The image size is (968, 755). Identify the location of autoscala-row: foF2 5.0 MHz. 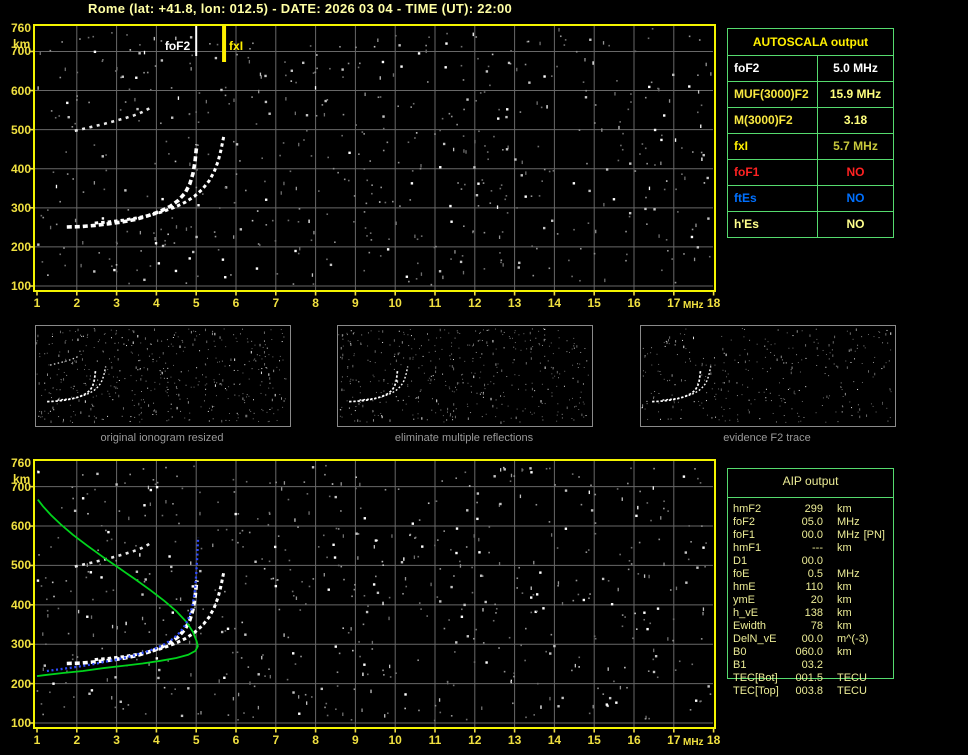
(810, 69).